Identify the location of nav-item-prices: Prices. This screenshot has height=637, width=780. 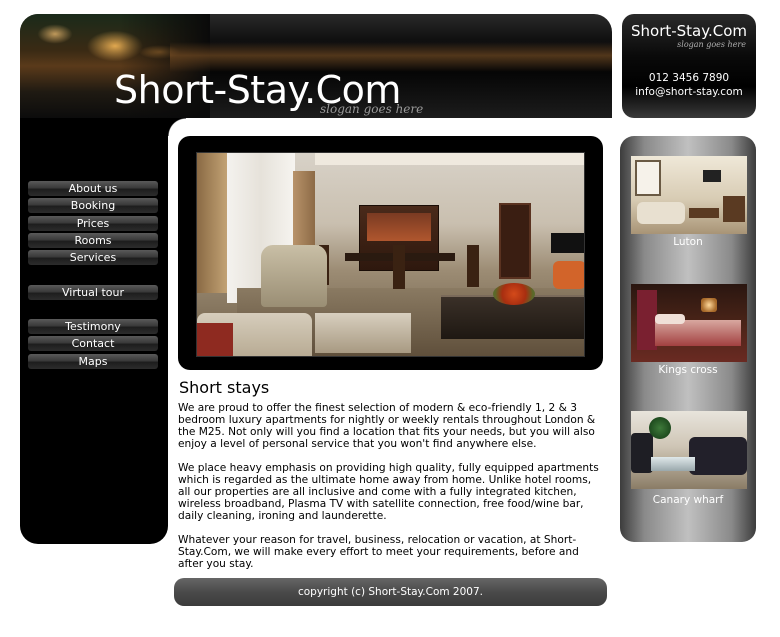
(93, 223).